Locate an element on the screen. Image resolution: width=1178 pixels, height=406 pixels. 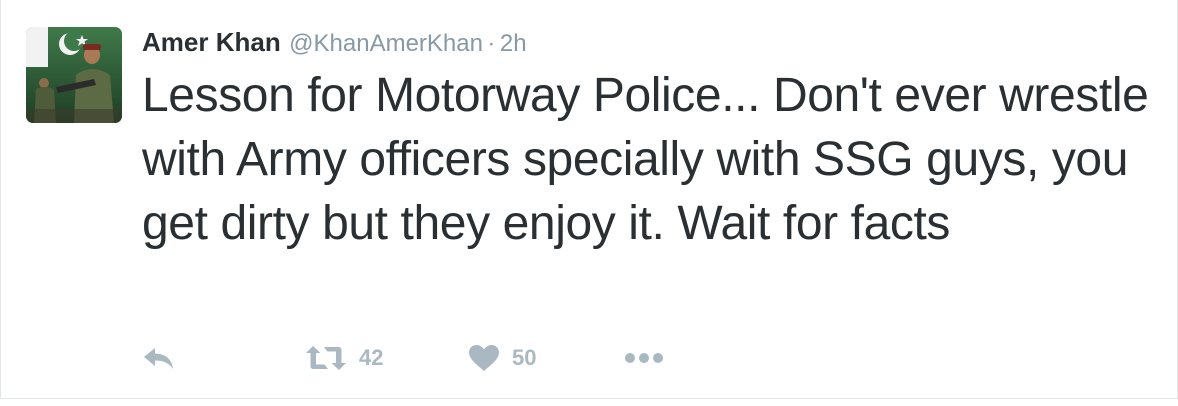
tweet-actions: 42 50 is located at coordinates (403, 358).